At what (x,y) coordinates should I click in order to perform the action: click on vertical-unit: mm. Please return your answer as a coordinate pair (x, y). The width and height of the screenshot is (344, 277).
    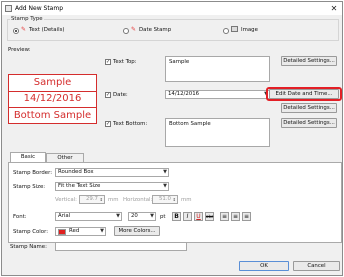
    Looking at the image, I should click on (113, 200).